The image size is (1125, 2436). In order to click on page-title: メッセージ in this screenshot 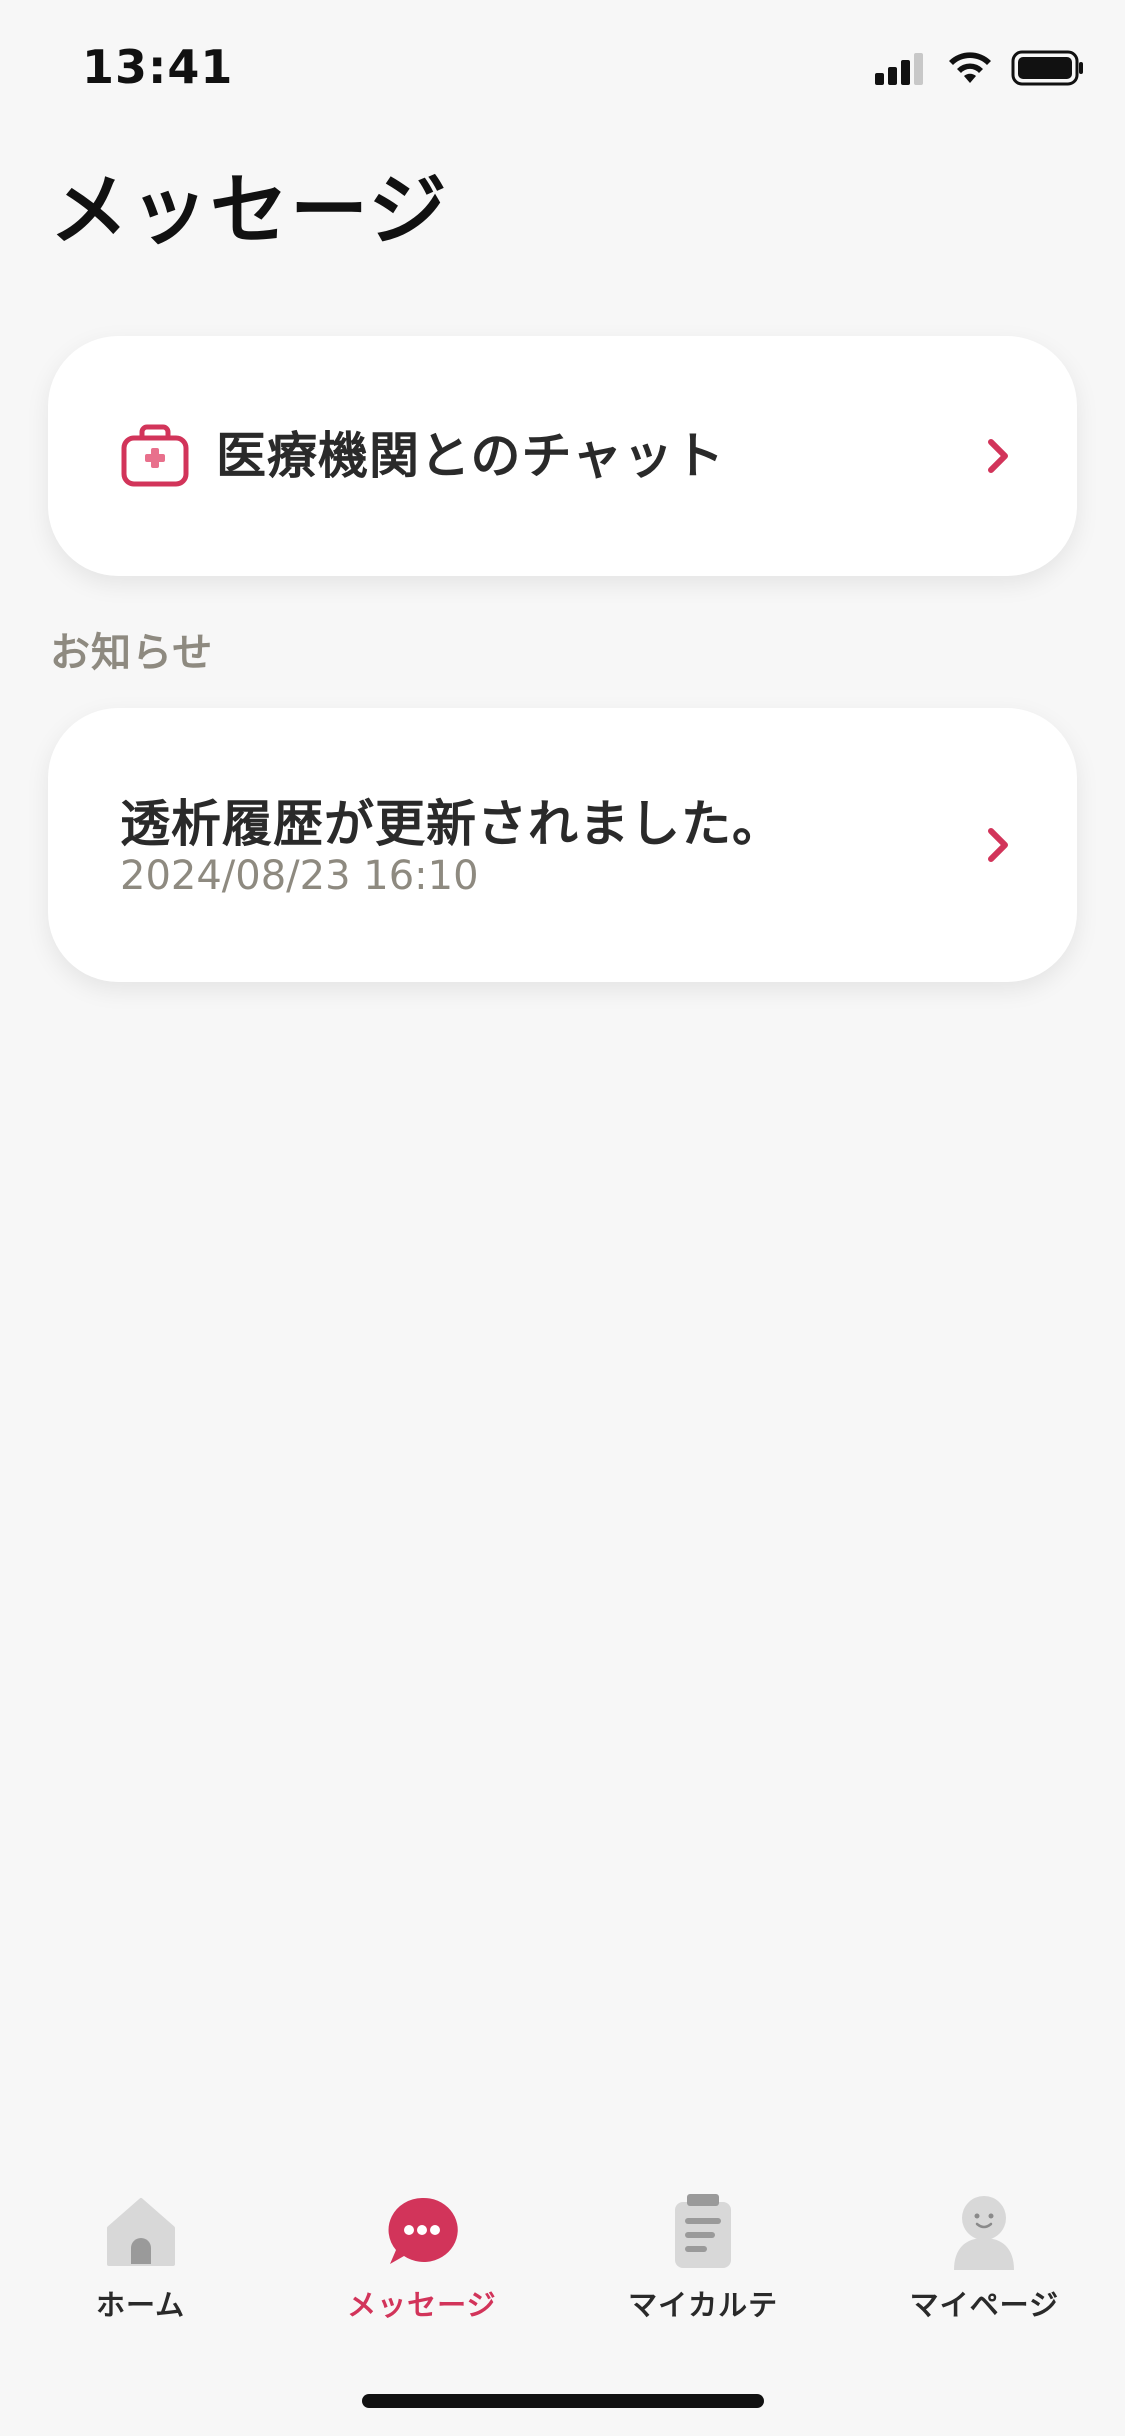, I will do `click(249, 211)`.